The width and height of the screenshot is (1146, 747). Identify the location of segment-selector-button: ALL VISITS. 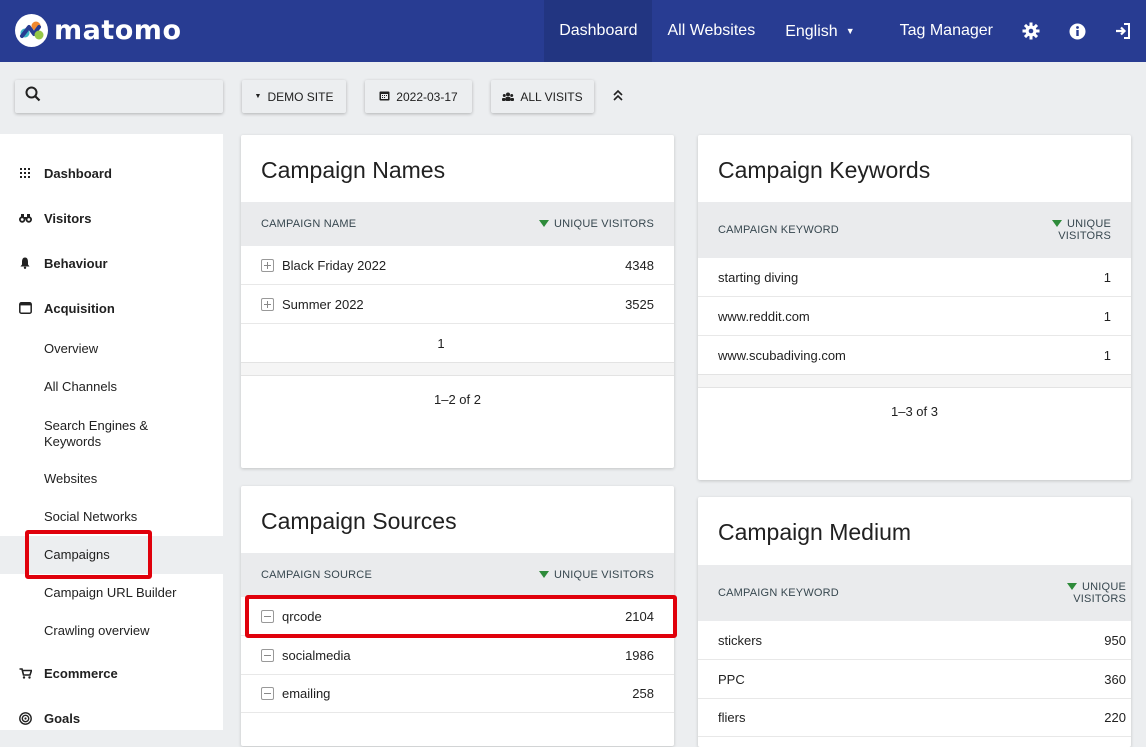
(542, 96).